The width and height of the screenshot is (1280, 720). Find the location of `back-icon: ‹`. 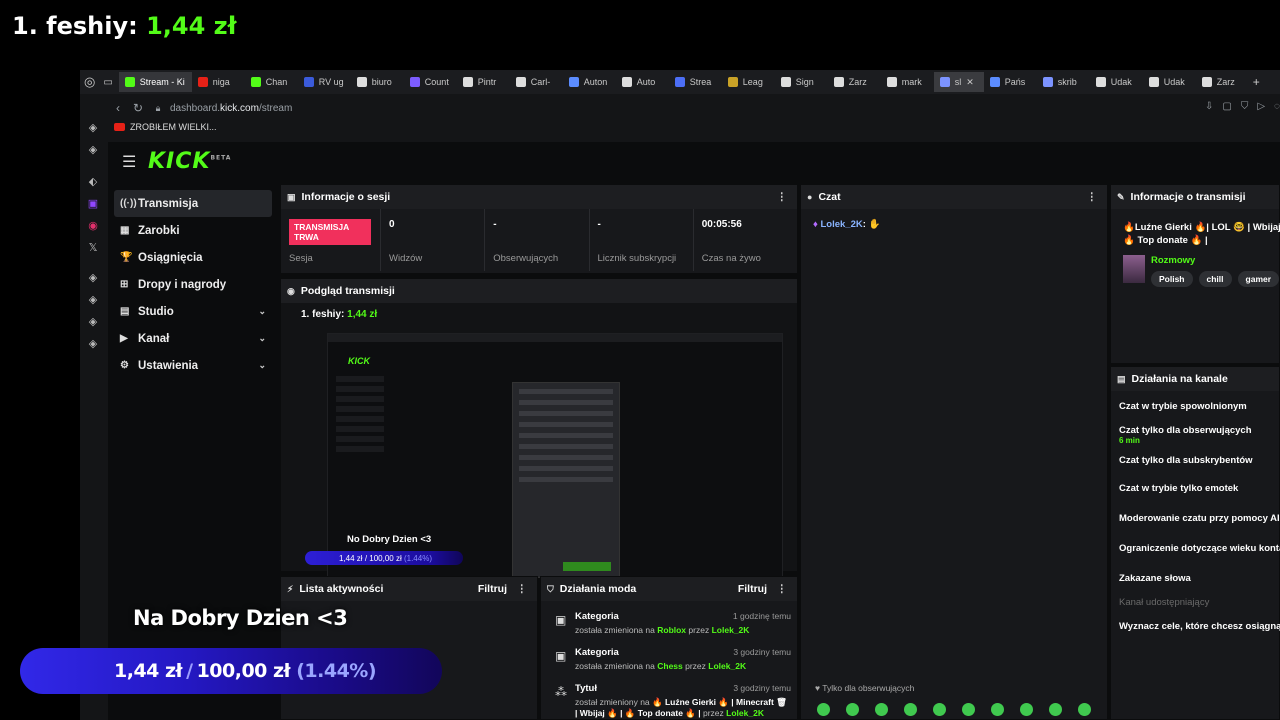

back-icon: ‹ is located at coordinates (118, 108).